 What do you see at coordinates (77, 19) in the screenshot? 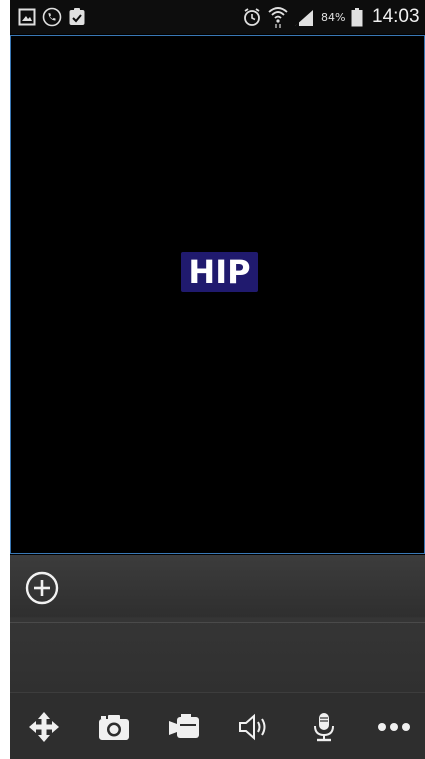
I see `clipboard-check-icon` at bounding box center [77, 19].